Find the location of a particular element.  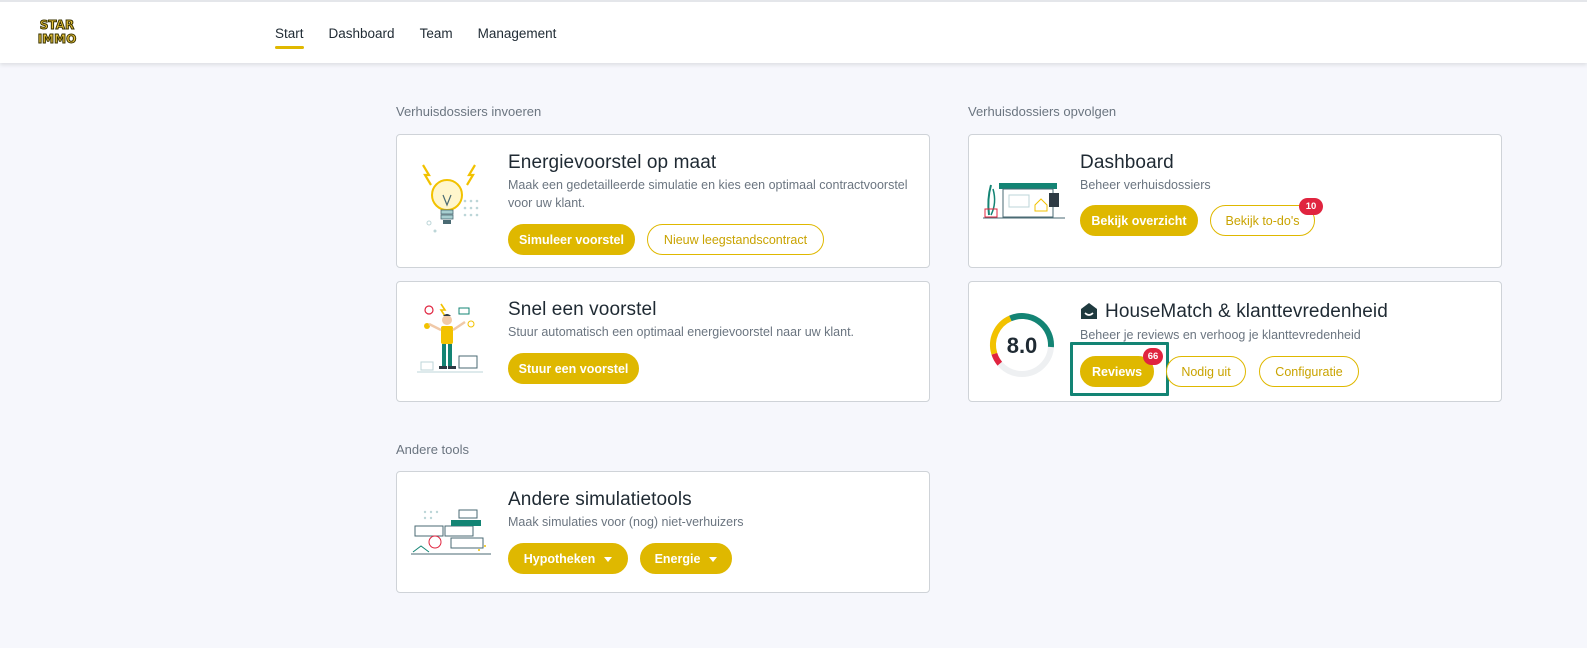

nieuw-leegstandscontract-button: Nieuw leegstandscontract is located at coordinates (735, 239).